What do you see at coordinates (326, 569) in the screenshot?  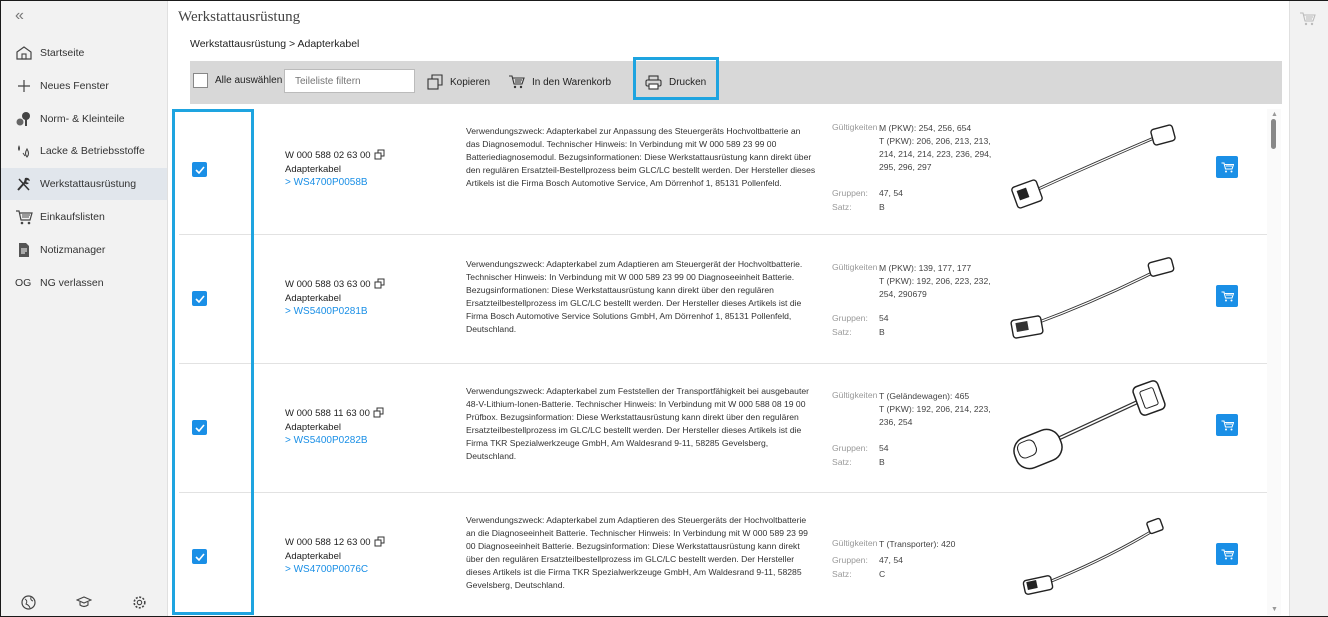 I see `part-link: > WS4700P0076C` at bounding box center [326, 569].